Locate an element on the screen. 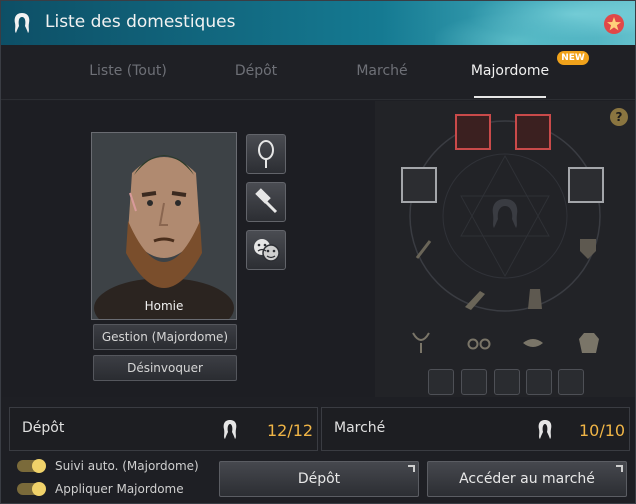 The width and height of the screenshot is (636, 504). masks-icon is located at coordinates (267, 250).